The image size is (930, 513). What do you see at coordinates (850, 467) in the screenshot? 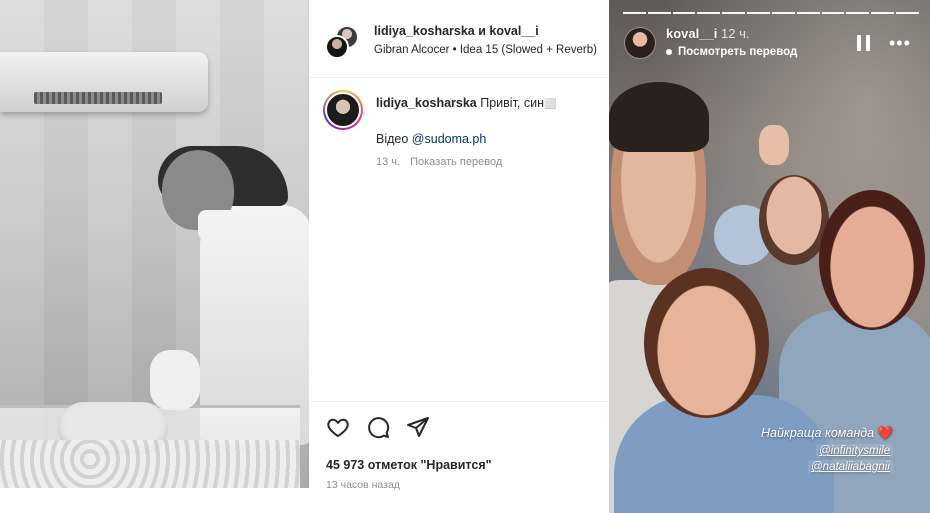
I see `story-mention-2: @nataliiabagnii` at bounding box center [850, 467].